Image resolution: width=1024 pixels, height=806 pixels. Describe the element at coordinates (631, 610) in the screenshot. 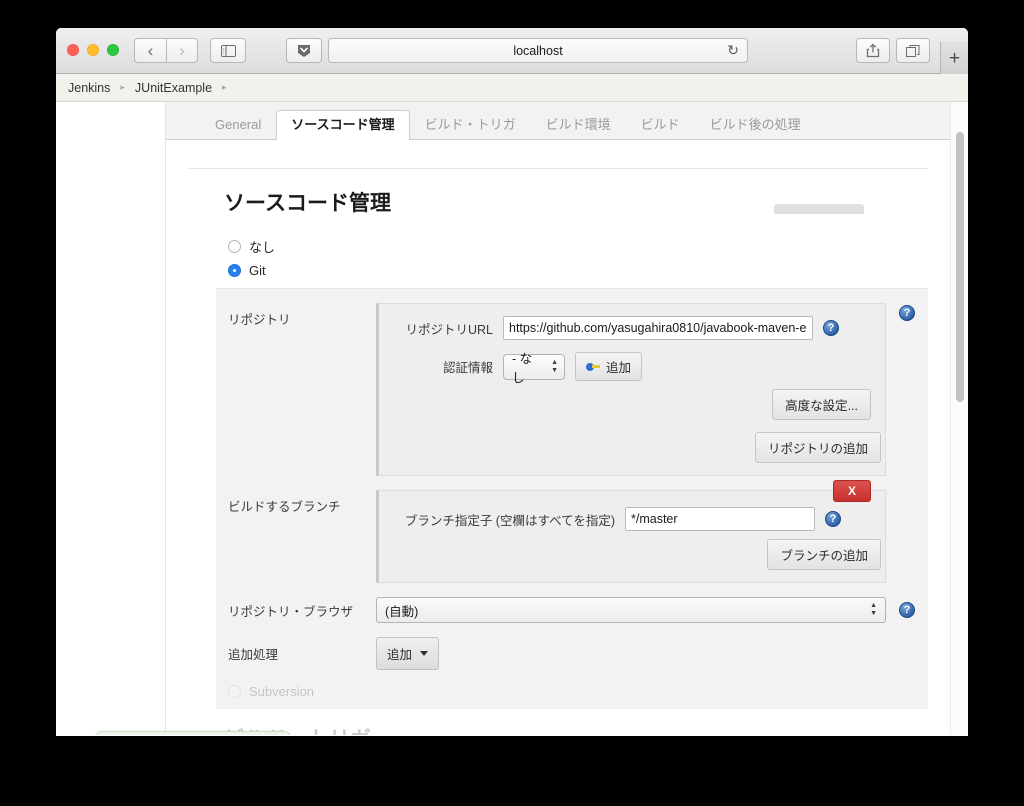

I see `repo-browser-select: (自動) ▲ ▼` at that location.